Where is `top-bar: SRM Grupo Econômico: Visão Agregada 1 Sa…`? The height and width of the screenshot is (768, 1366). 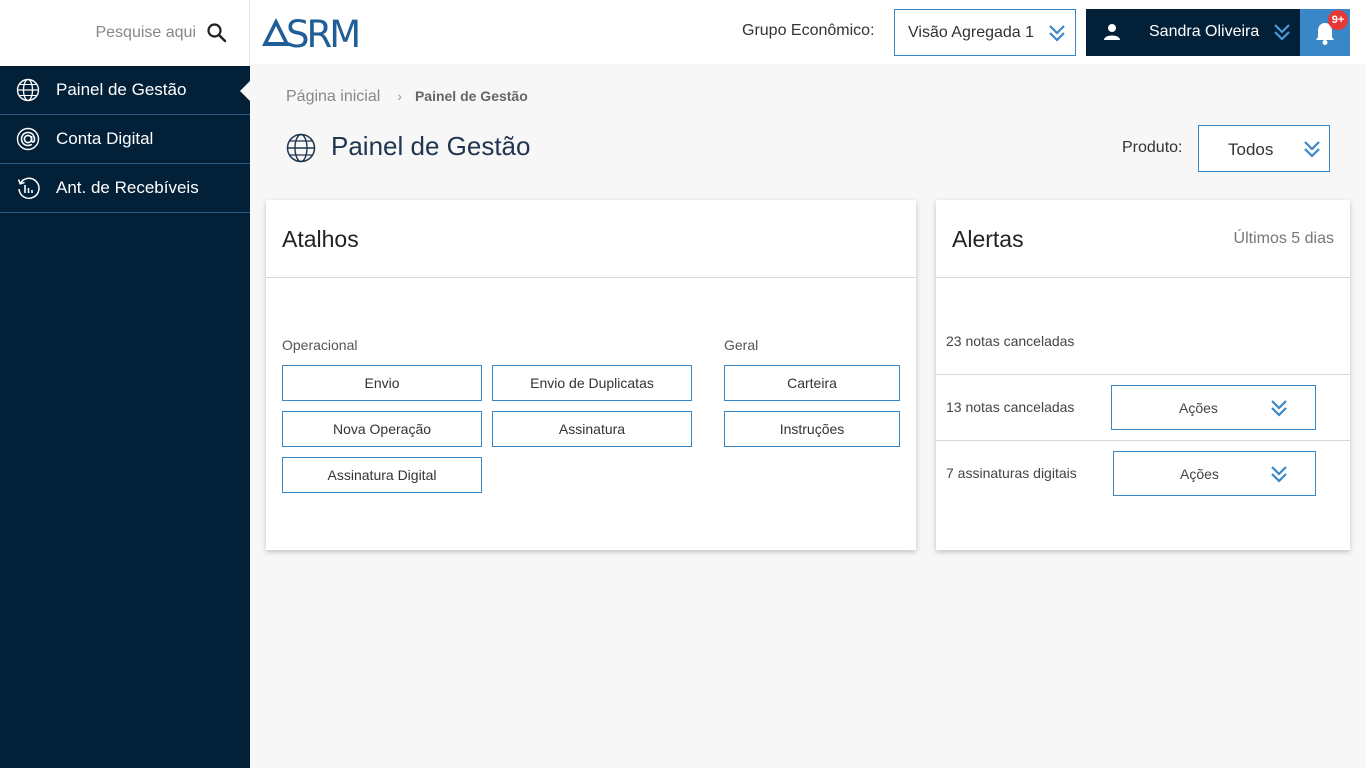
top-bar: SRM Grupo Econômico: Visão Agregada 1 Sa… is located at coordinates (808, 32).